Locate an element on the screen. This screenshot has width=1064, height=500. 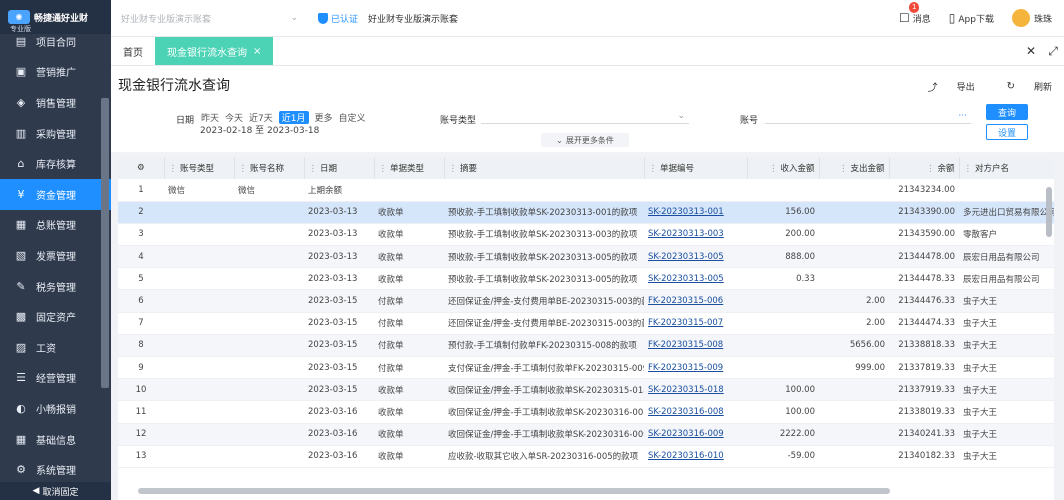
sidebar-item-5: ⌂ 库存核算 is located at coordinates (55, 163).